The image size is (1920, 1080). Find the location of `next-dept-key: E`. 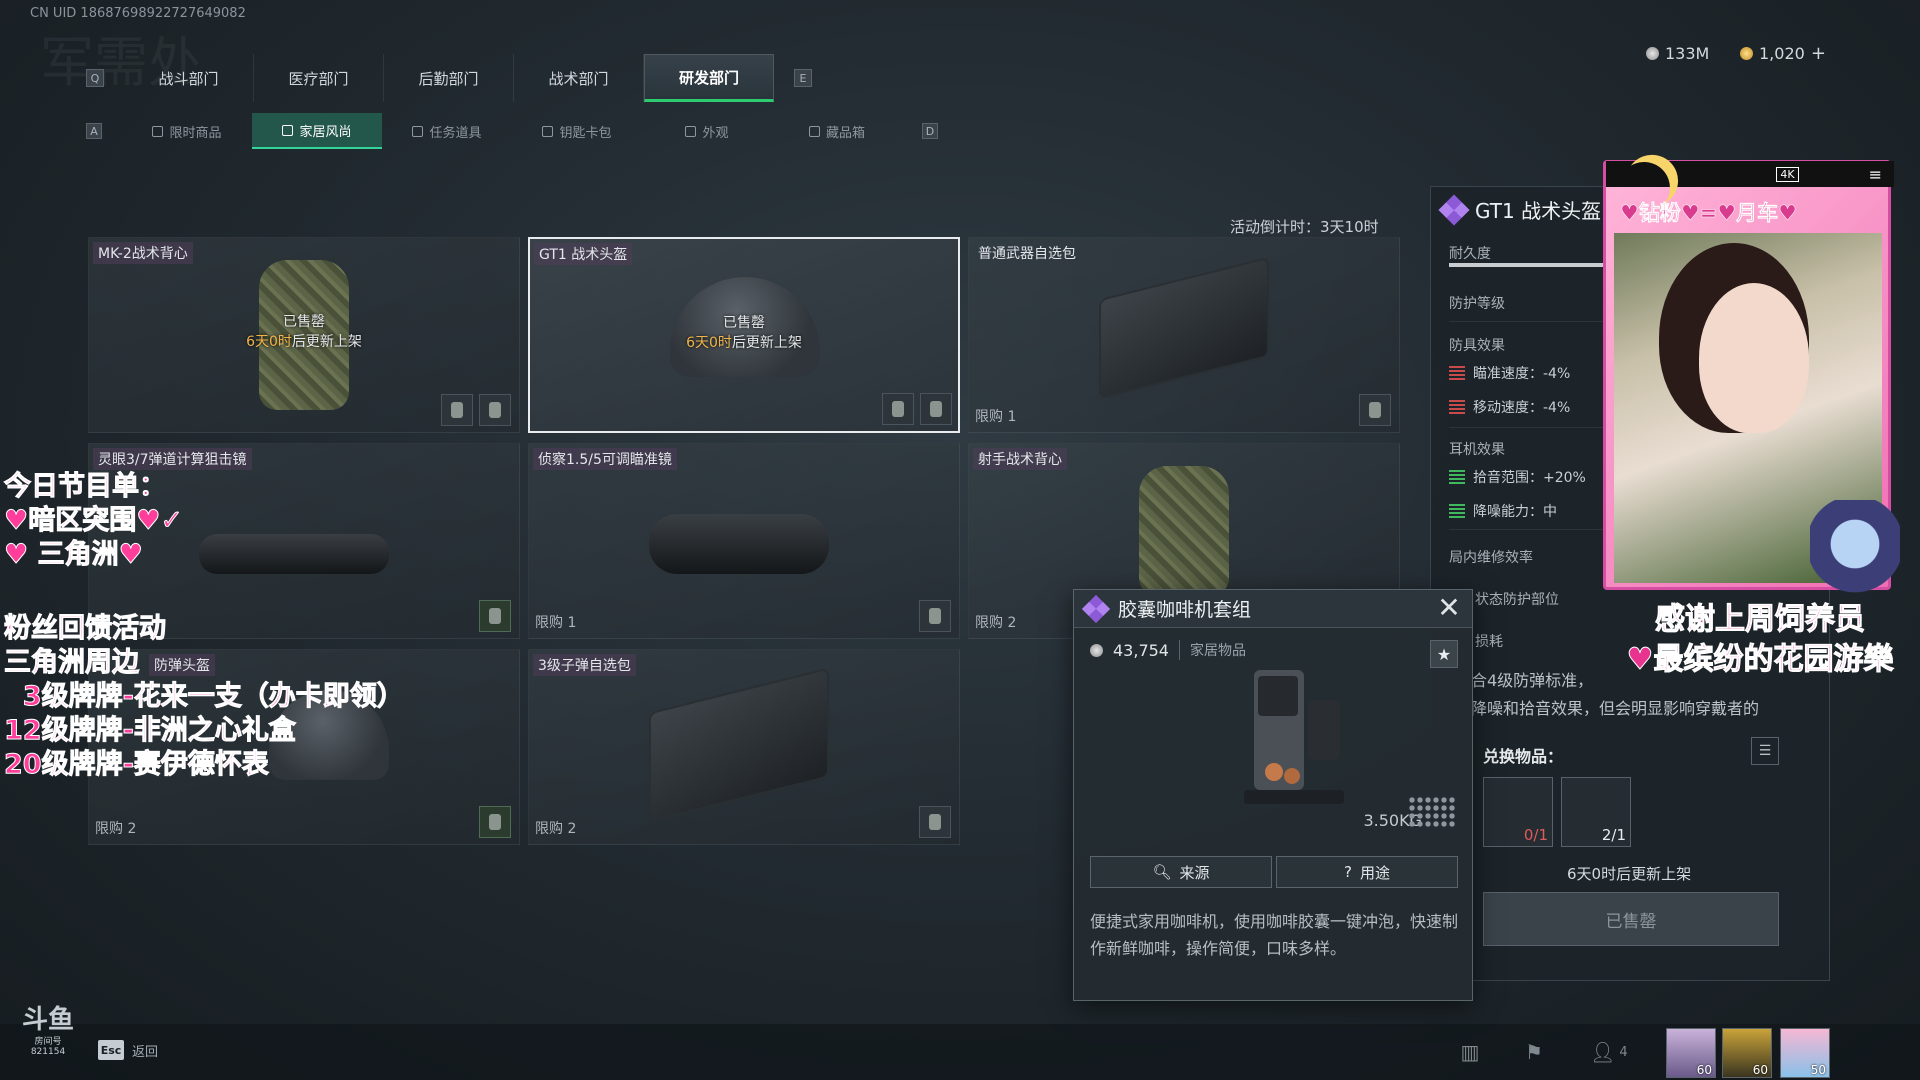

next-dept-key: E is located at coordinates (803, 78).